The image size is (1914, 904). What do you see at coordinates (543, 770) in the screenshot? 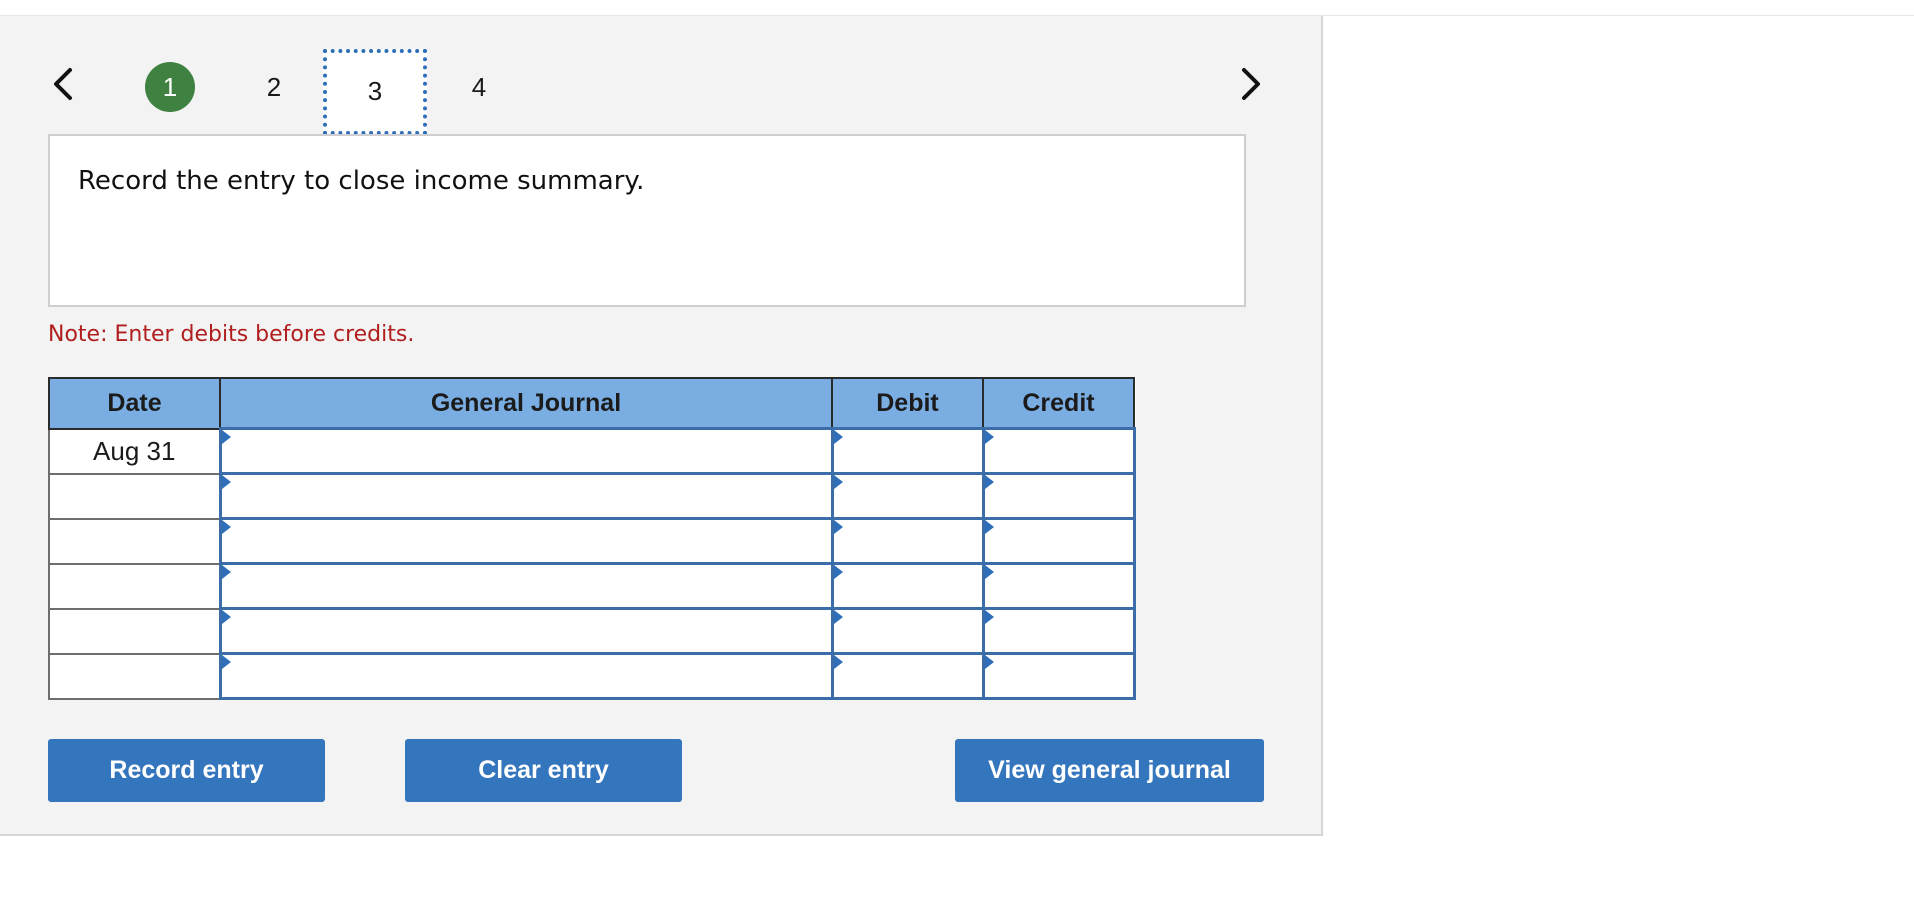
I see `clear-entry-button: Clear entry` at bounding box center [543, 770].